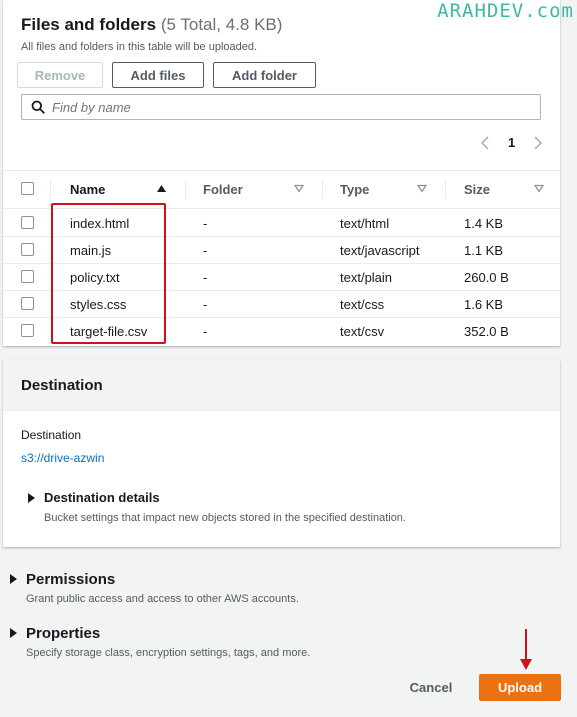  What do you see at coordinates (27, 188) in the screenshot?
I see `select-all-checkbox` at bounding box center [27, 188].